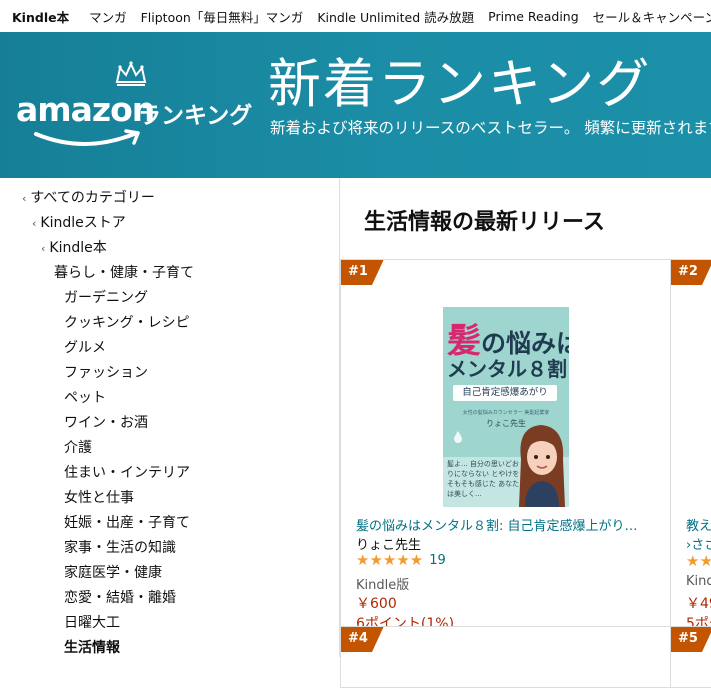  What do you see at coordinates (376, 604) in the screenshot?
I see `book-price: ￥600` at bounding box center [376, 604].